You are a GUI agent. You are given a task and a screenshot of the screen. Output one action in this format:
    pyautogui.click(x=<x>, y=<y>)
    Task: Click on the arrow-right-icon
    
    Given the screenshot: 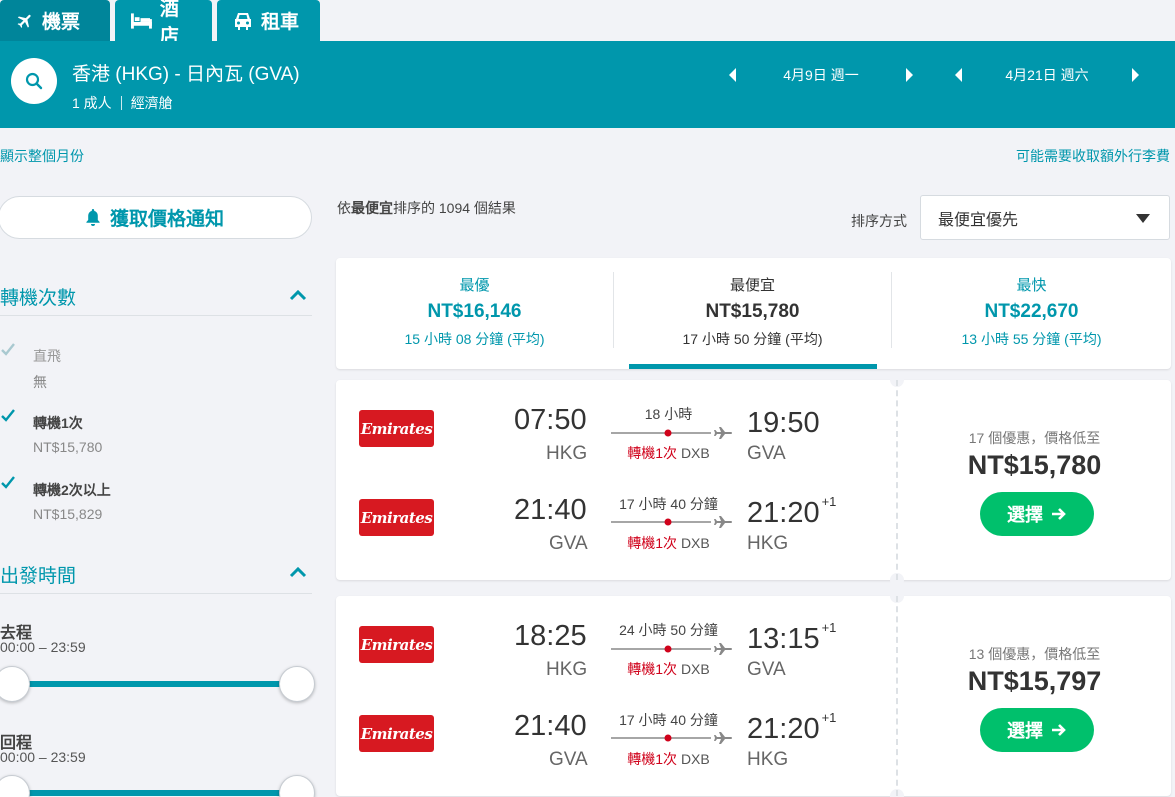 What is the action you would take?
    pyautogui.click(x=1059, y=730)
    